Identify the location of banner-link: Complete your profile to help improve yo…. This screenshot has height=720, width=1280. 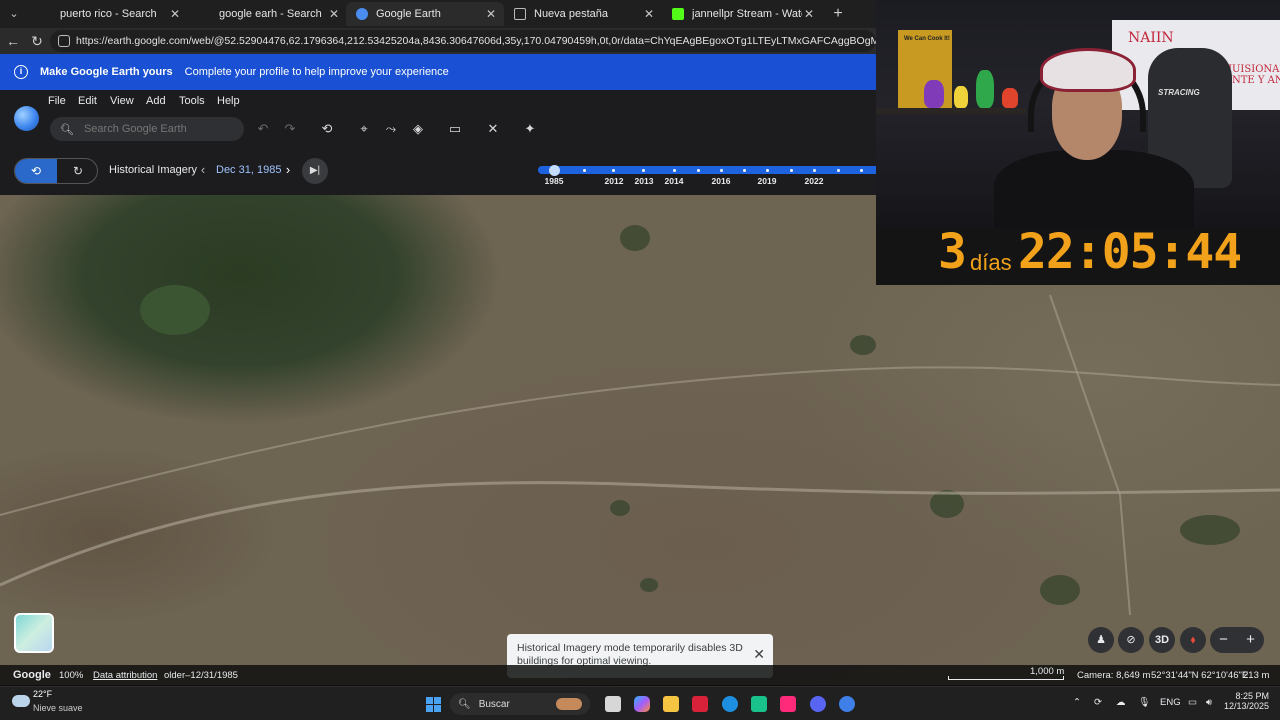
(317, 72).